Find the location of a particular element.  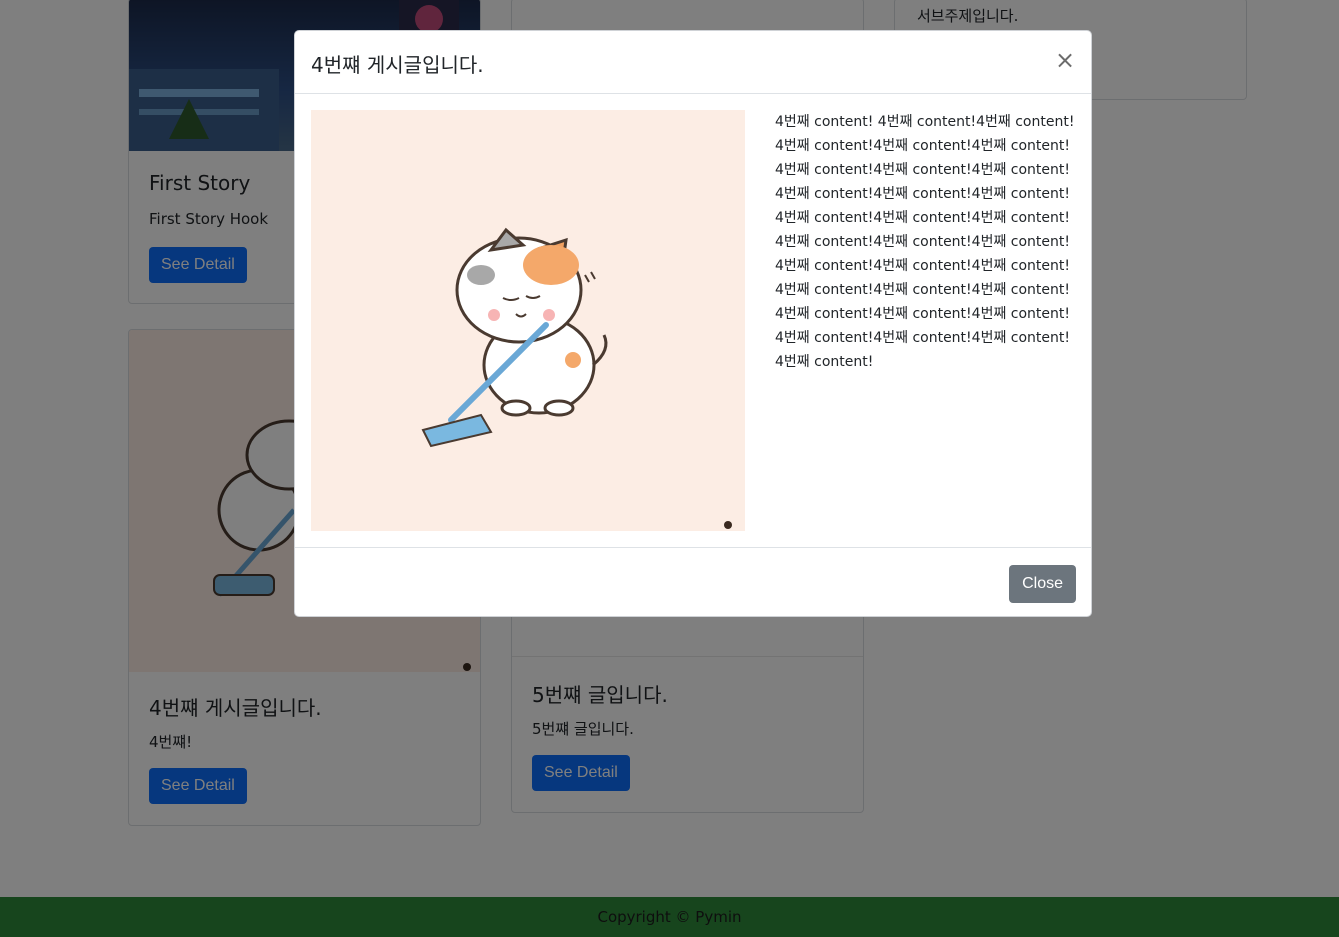

close-button: Close is located at coordinates (1042, 584).